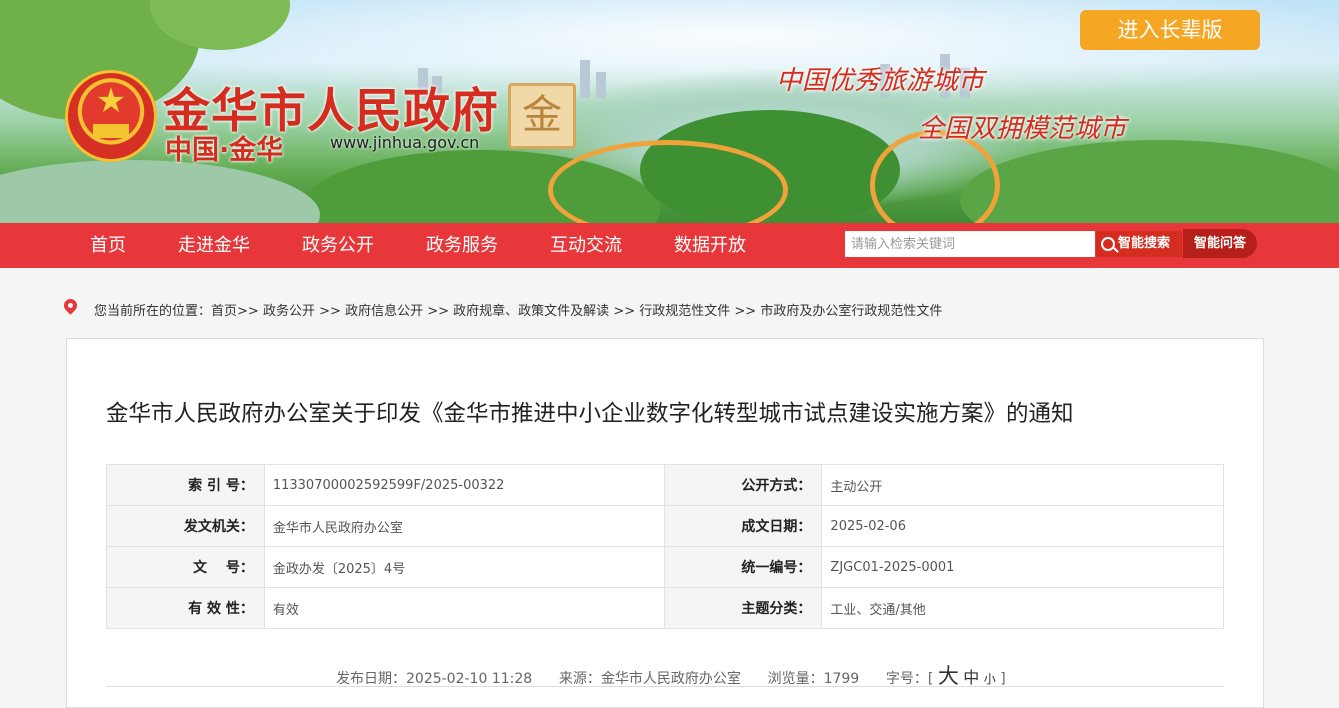 The height and width of the screenshot is (708, 1339). What do you see at coordinates (1108, 244) in the screenshot?
I see `search-icon` at bounding box center [1108, 244].